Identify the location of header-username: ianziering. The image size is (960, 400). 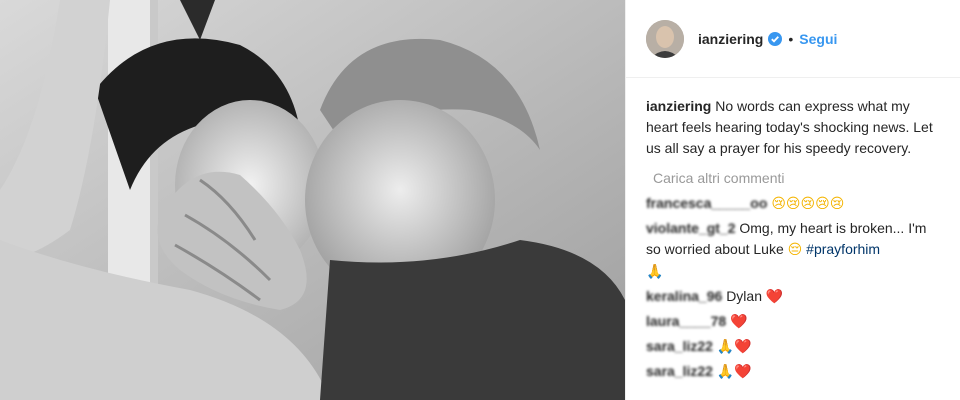
(730, 39).